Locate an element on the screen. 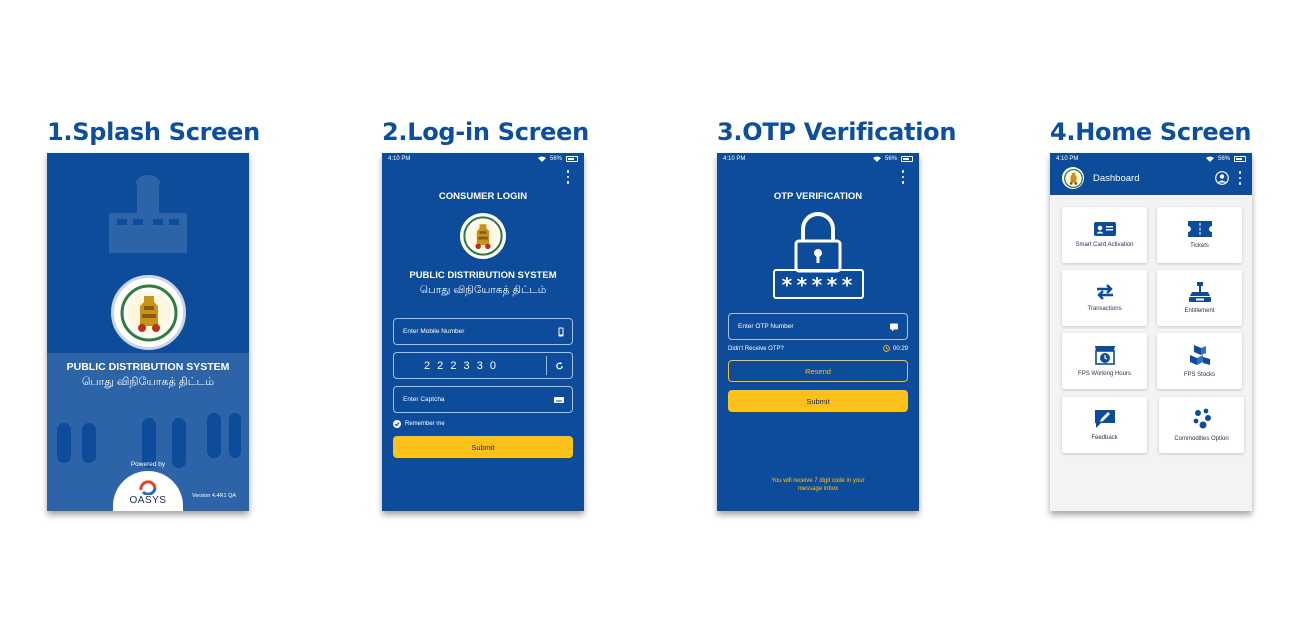  tile-label: Smart Card Activation is located at coordinates (1104, 245).